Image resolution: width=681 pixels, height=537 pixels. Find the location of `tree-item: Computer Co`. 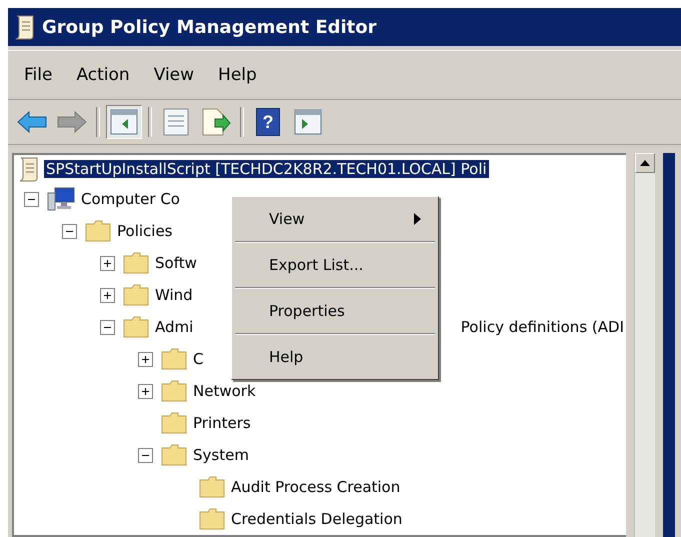

tree-item: Computer Co is located at coordinates (130, 199).